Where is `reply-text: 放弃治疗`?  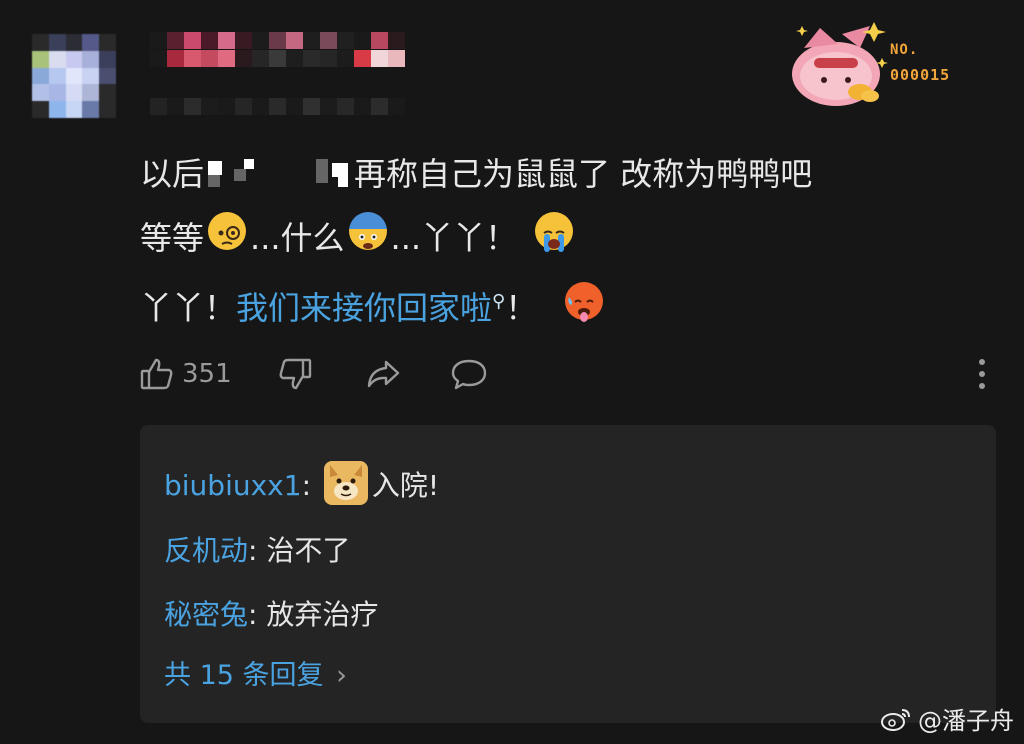
reply-text: 放弃治疗 is located at coordinates (322, 614).